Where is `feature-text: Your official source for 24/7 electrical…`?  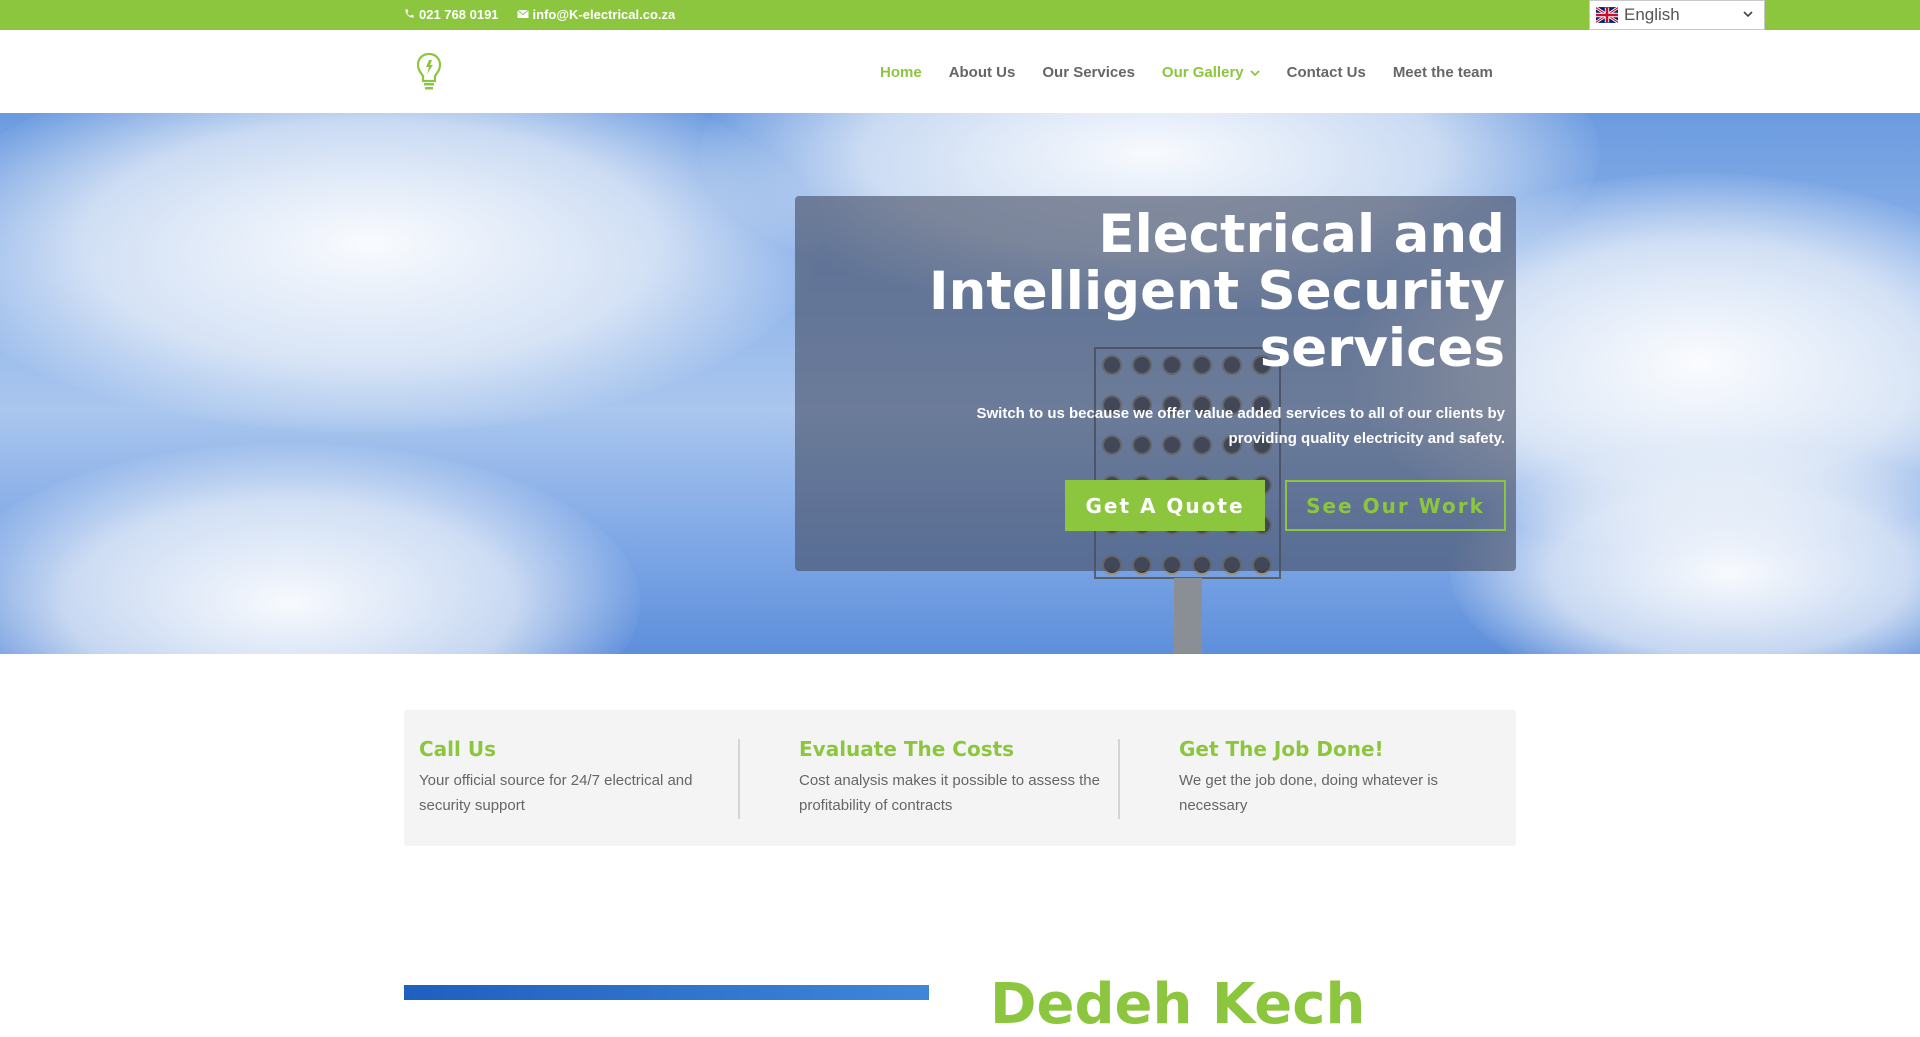 feature-text: Your official source for 24/7 electrical… is located at coordinates (556, 793).